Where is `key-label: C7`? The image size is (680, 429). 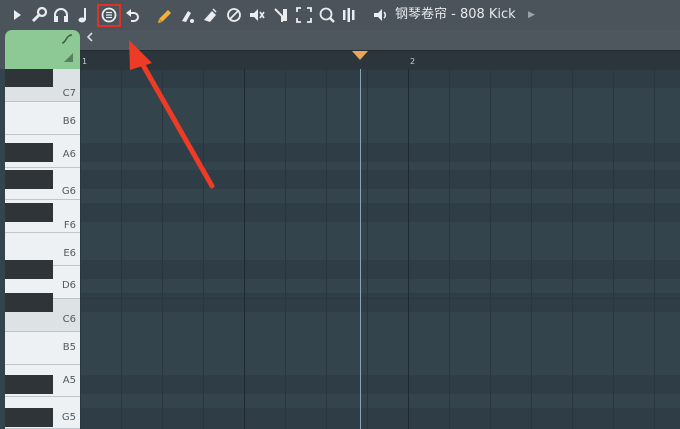 key-label: C7 is located at coordinates (69, 93).